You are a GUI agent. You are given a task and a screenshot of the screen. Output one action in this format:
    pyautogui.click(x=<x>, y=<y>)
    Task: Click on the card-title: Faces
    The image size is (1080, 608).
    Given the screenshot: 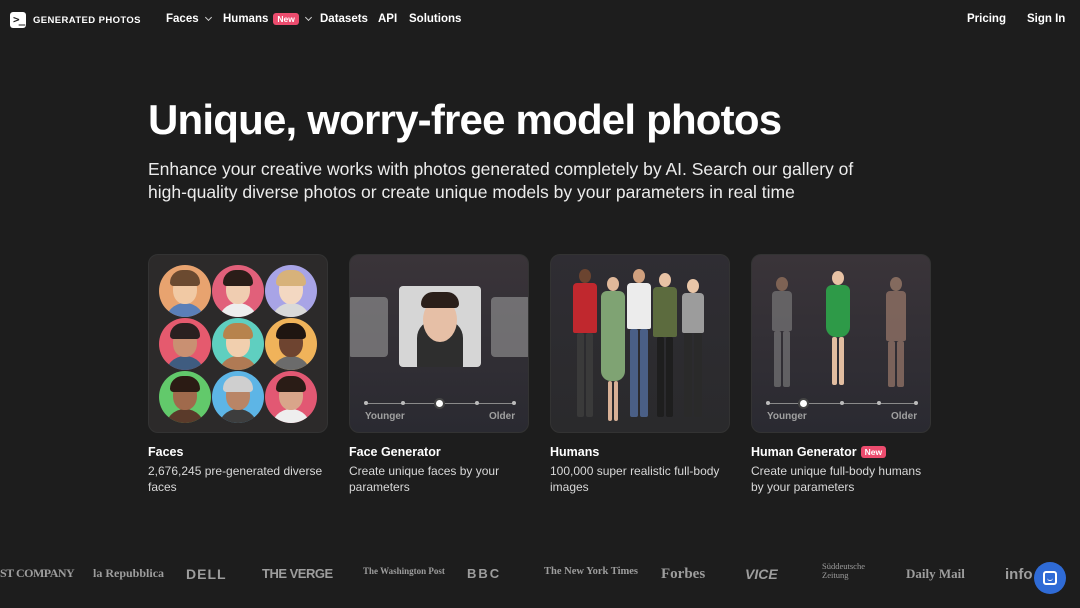 What is the action you would take?
    pyautogui.click(x=166, y=452)
    